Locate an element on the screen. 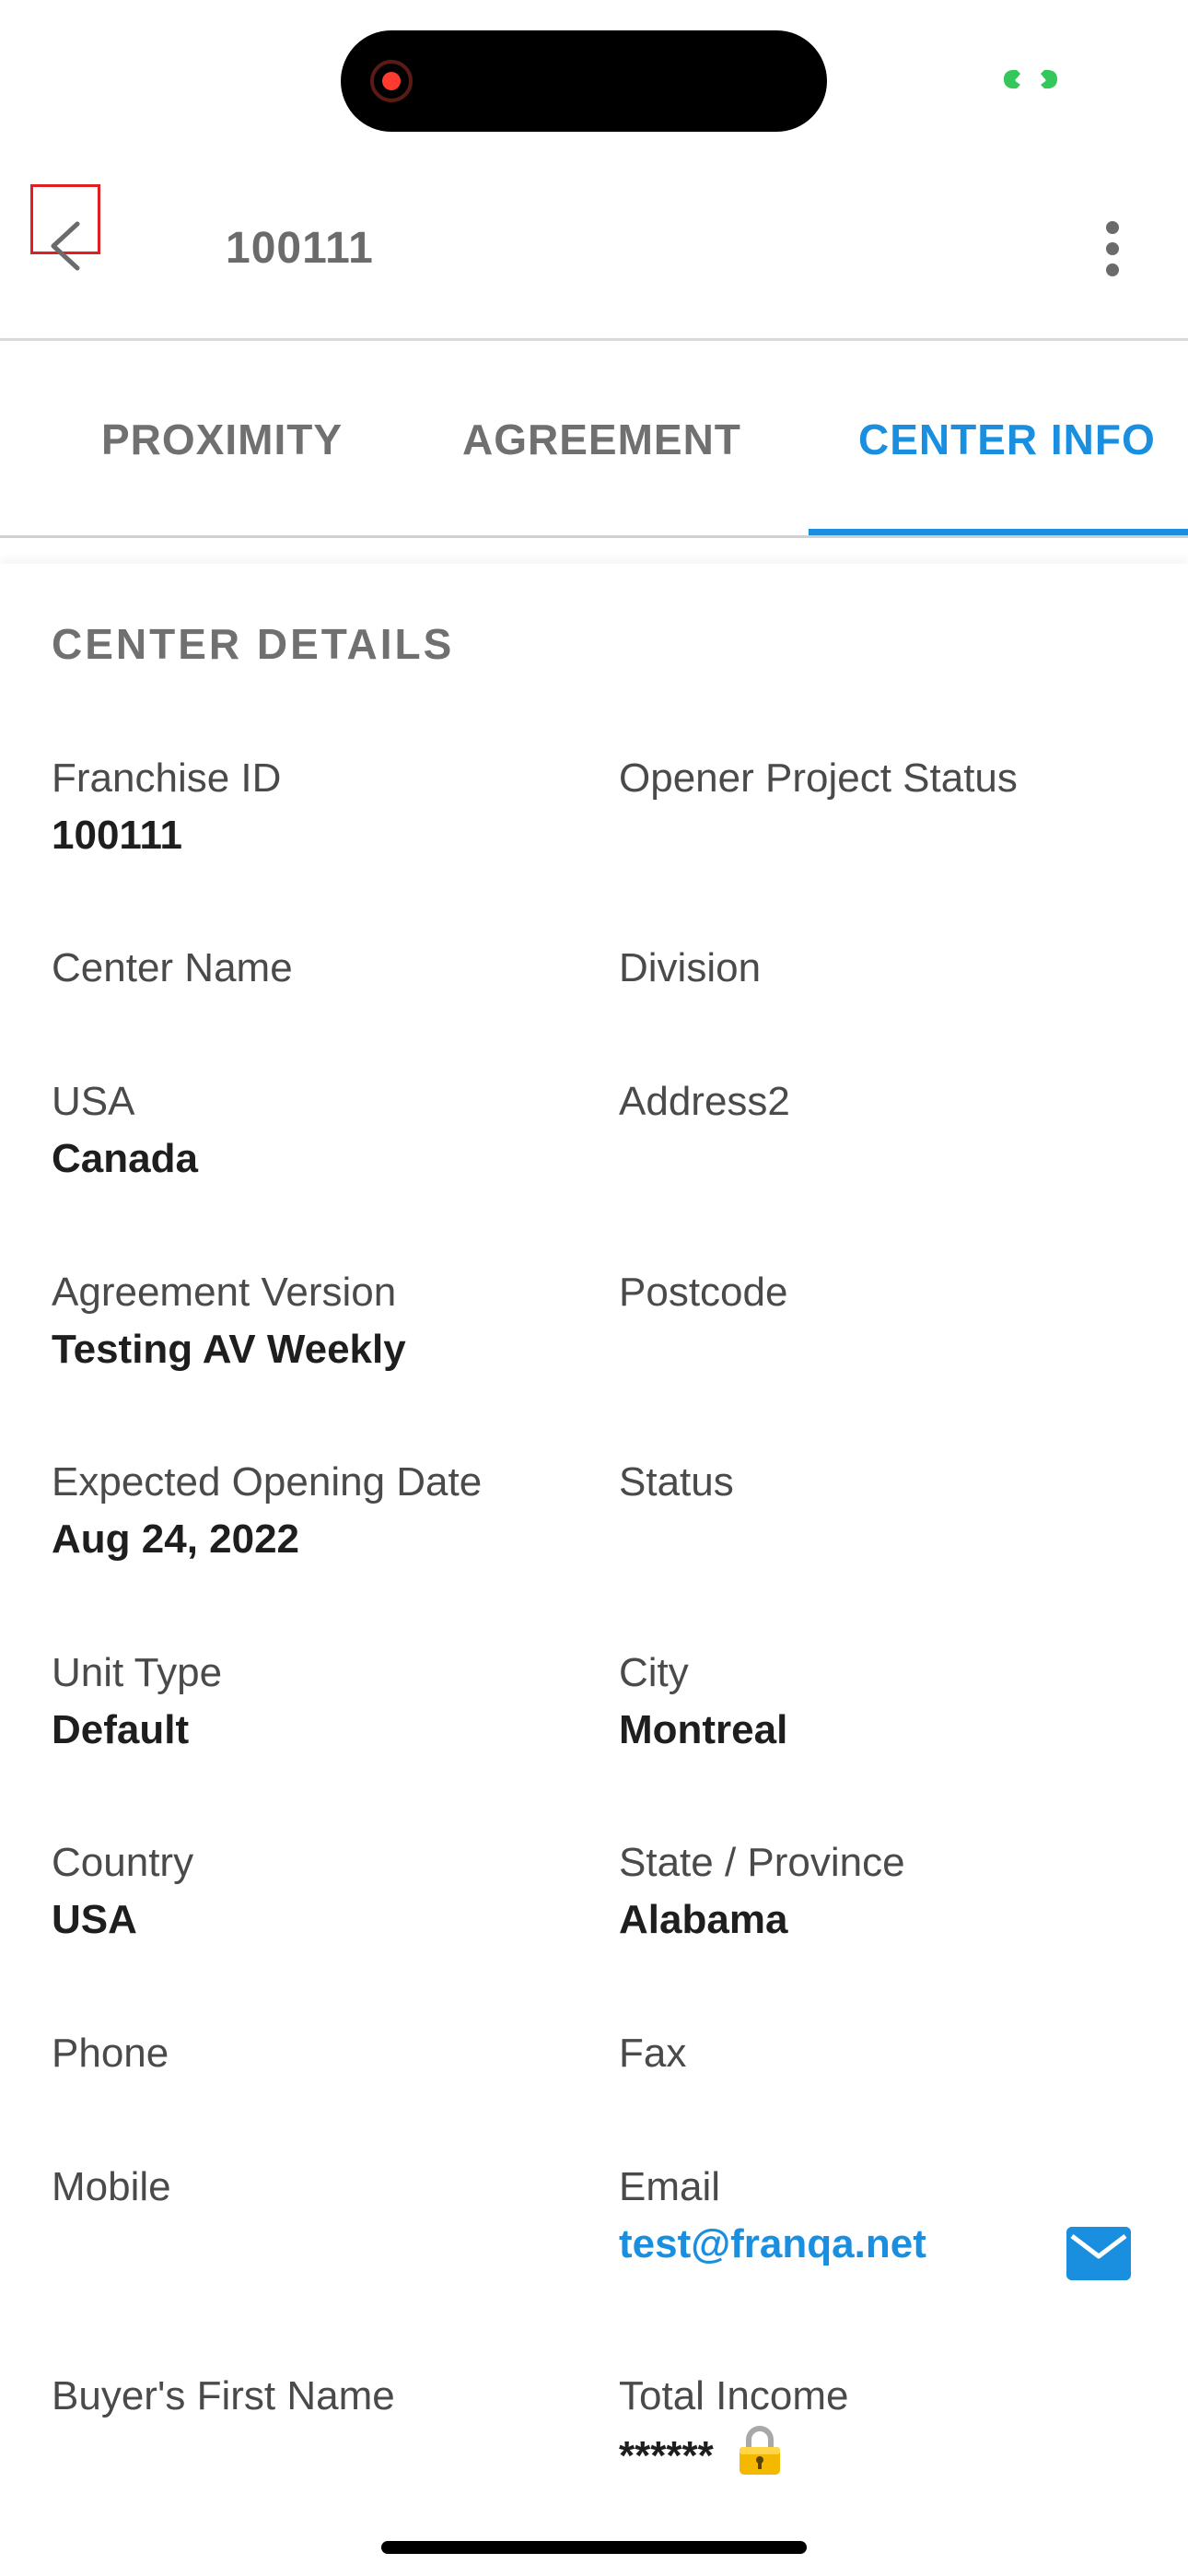  field-label: USA is located at coordinates (93, 1101).